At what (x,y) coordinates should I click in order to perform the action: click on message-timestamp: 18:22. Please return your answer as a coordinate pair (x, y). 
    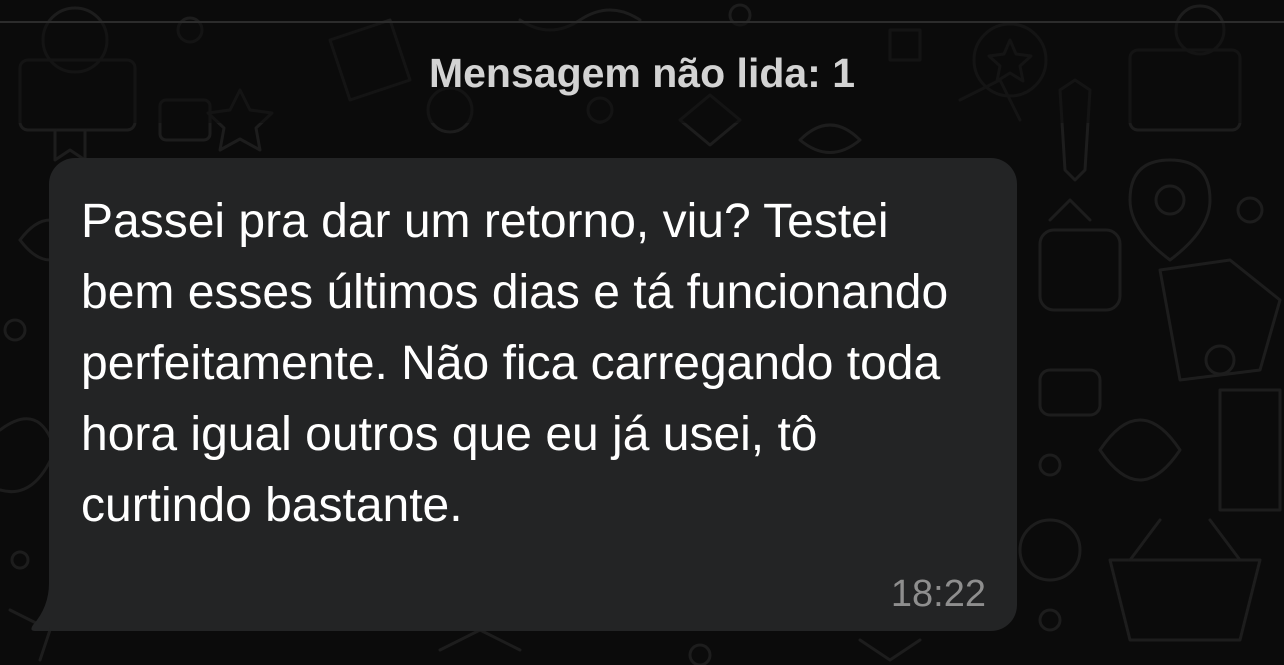
    Looking at the image, I should click on (938, 594).